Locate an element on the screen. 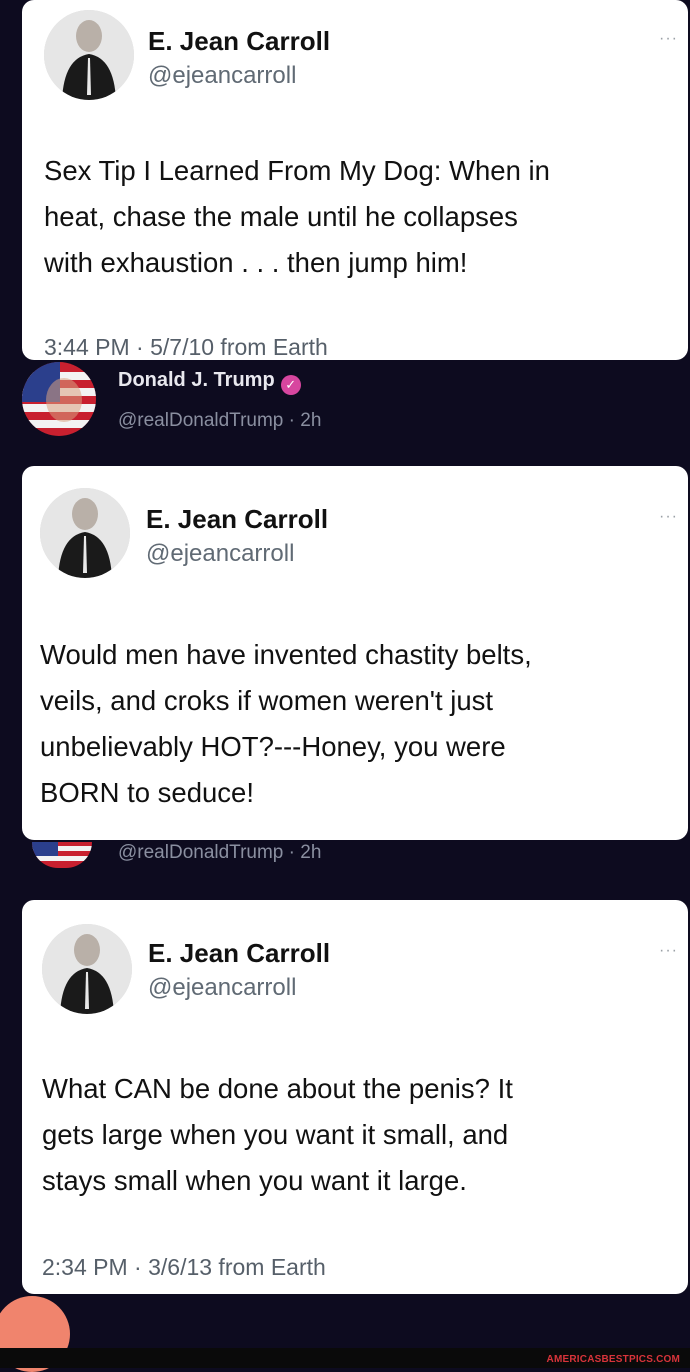 Image resolution: width=690 pixels, height=1372 pixels. tweet-text-line: with exhaustion . . . then jump him! is located at coordinates (256, 262).